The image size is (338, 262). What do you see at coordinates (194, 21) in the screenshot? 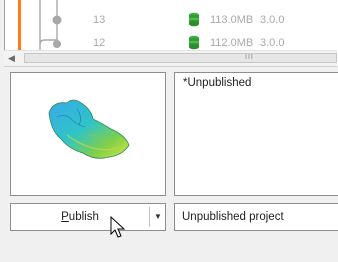
I see `database-icon` at bounding box center [194, 21].